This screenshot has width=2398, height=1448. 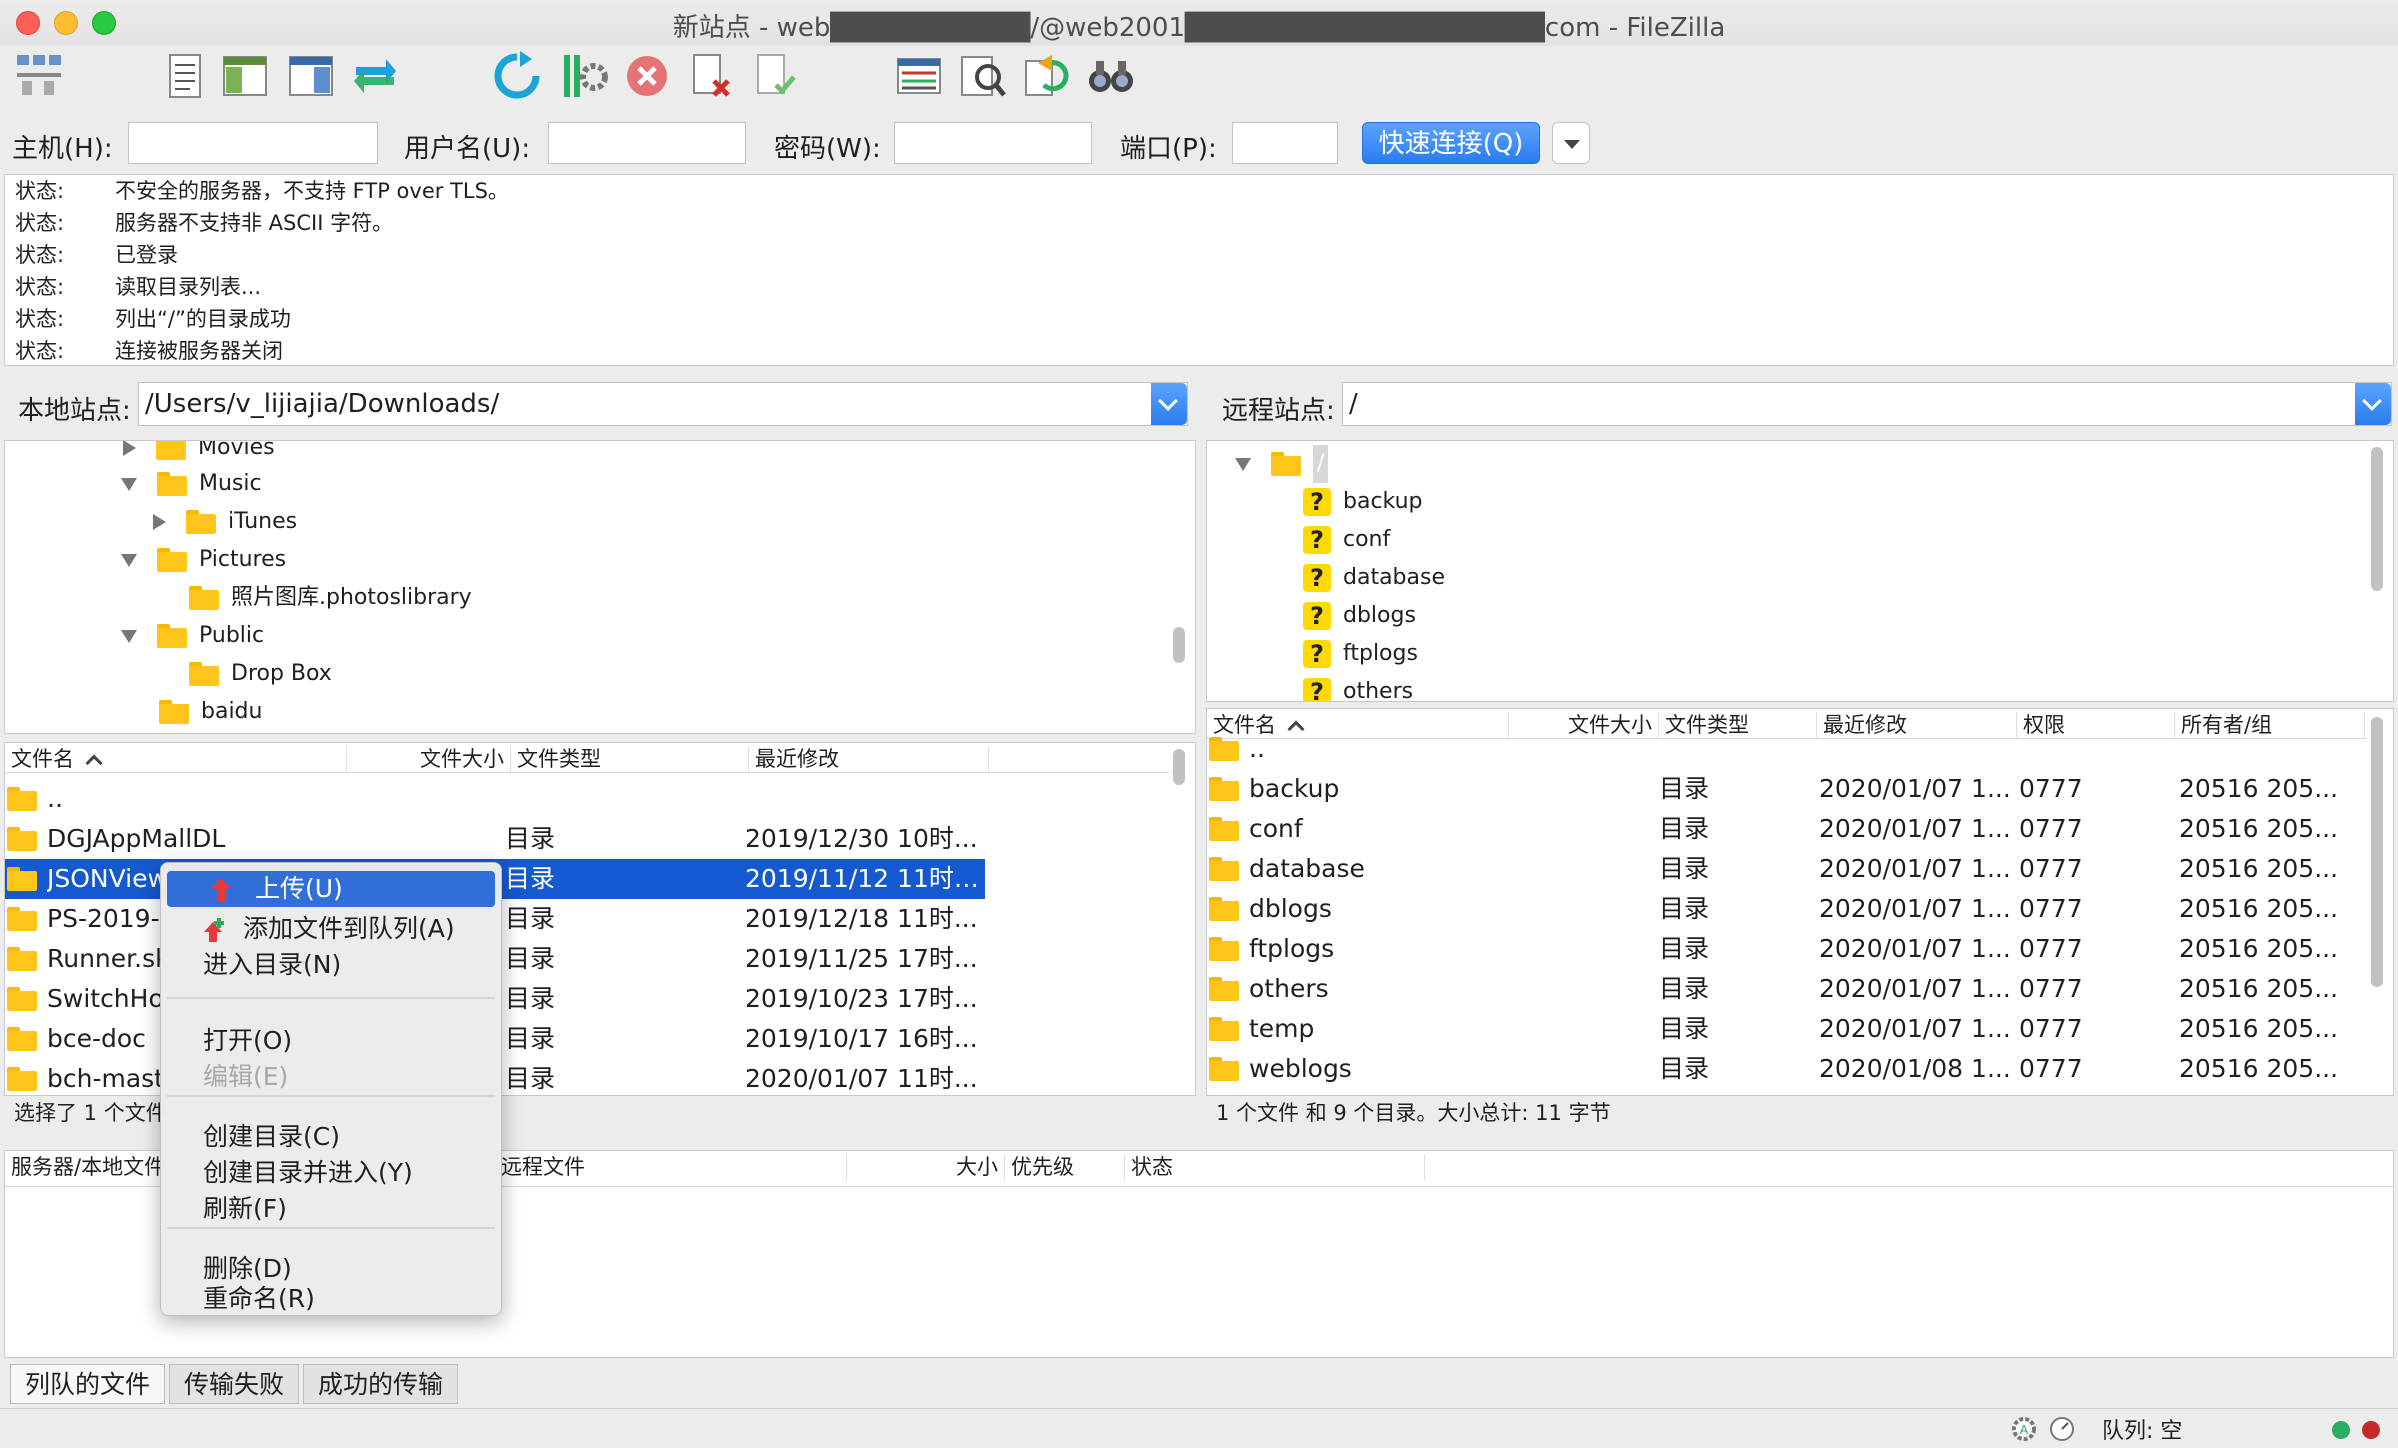 What do you see at coordinates (1359, 616) in the screenshot?
I see `tree-item-dblogs: ? dblogs` at bounding box center [1359, 616].